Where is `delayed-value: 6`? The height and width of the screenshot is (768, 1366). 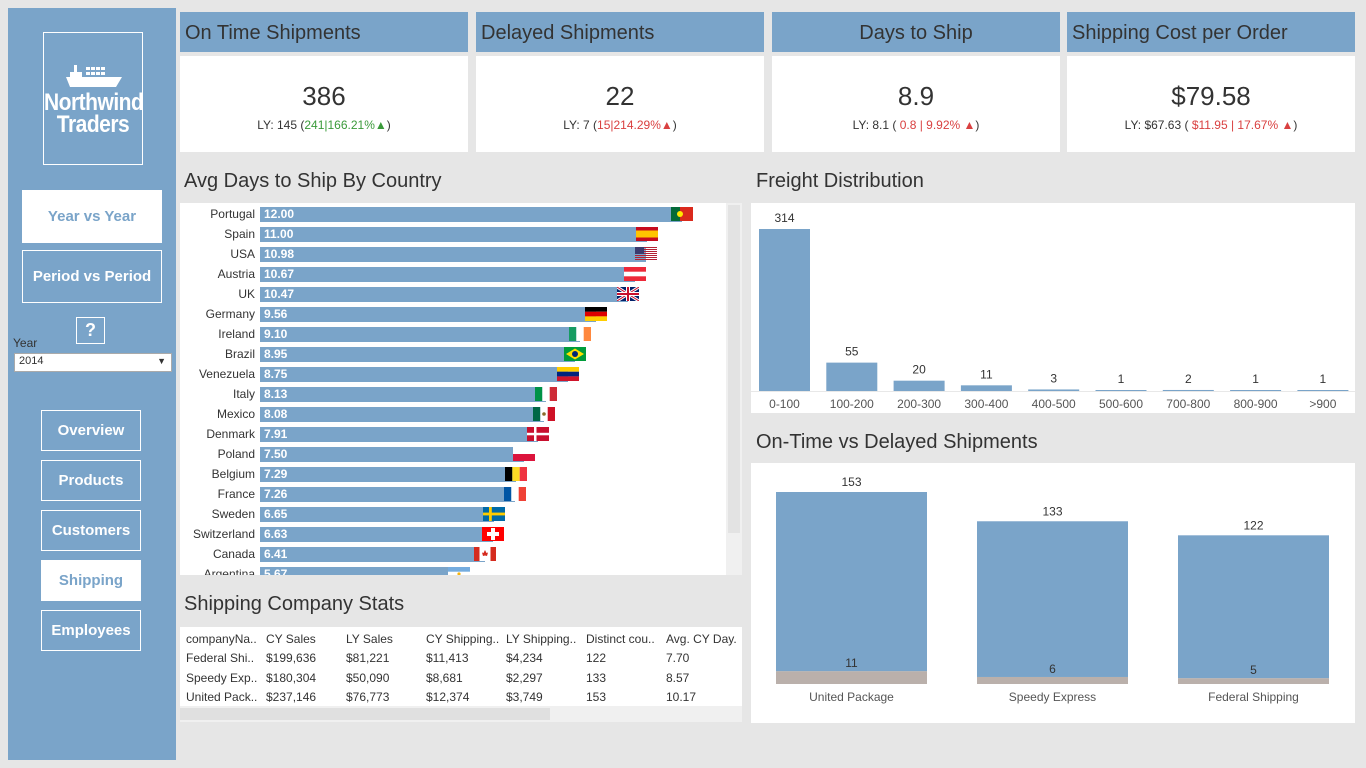
delayed-value: 6 is located at coordinates (1052, 669).